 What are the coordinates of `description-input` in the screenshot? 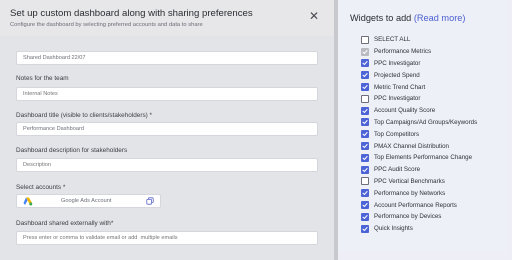 It's located at (167, 165).